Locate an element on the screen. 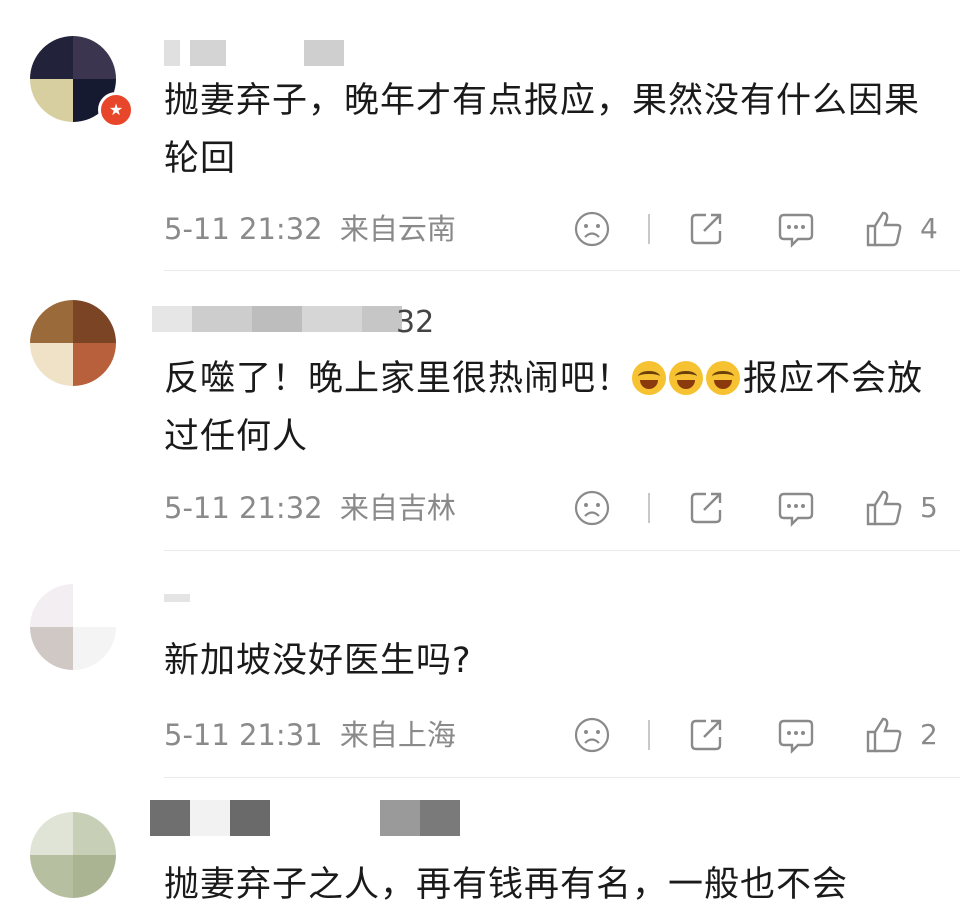 Image resolution: width=960 pixels, height=914 pixels. comment-text: 反噬了！晚上家里很热闹吧！ 报应不会放过任何人 is located at coordinates (549, 408).